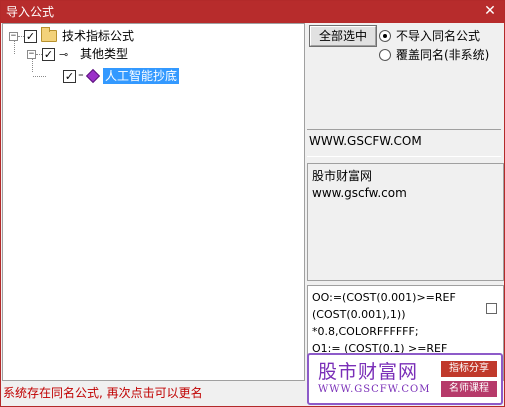 This screenshot has height=407, width=505. I want to click on tree-label-leaf: 人工智能抄底, so click(141, 76).